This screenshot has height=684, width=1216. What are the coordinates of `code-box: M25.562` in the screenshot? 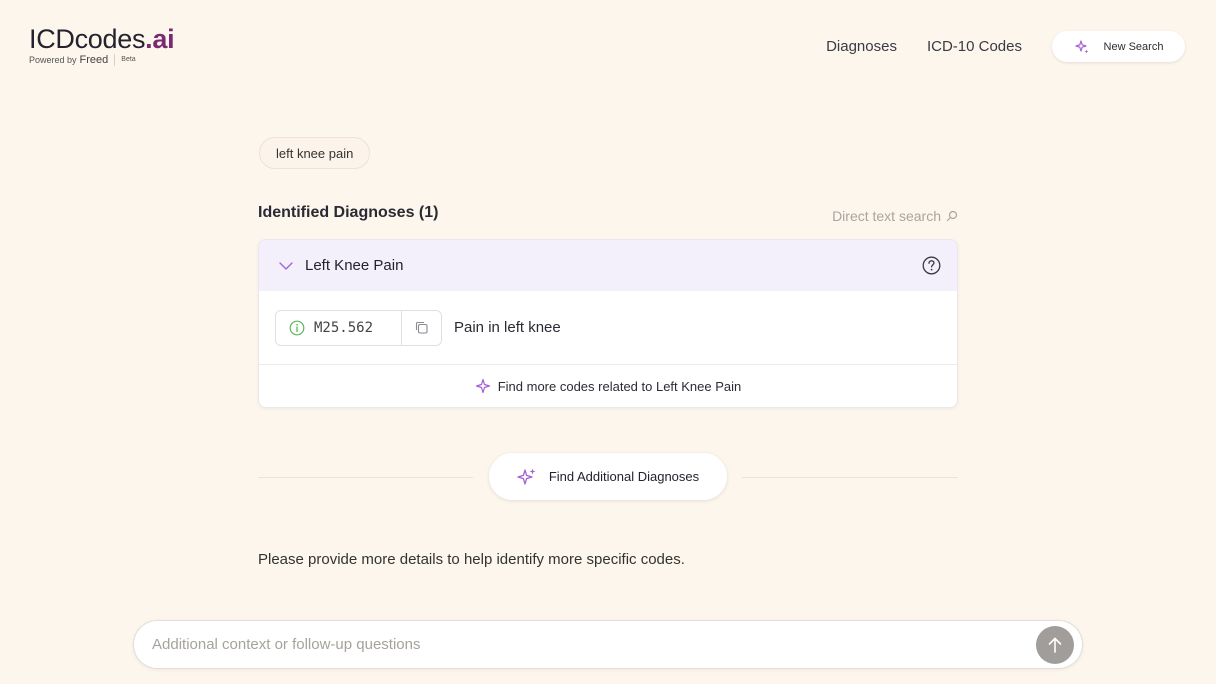 It's located at (358, 327).